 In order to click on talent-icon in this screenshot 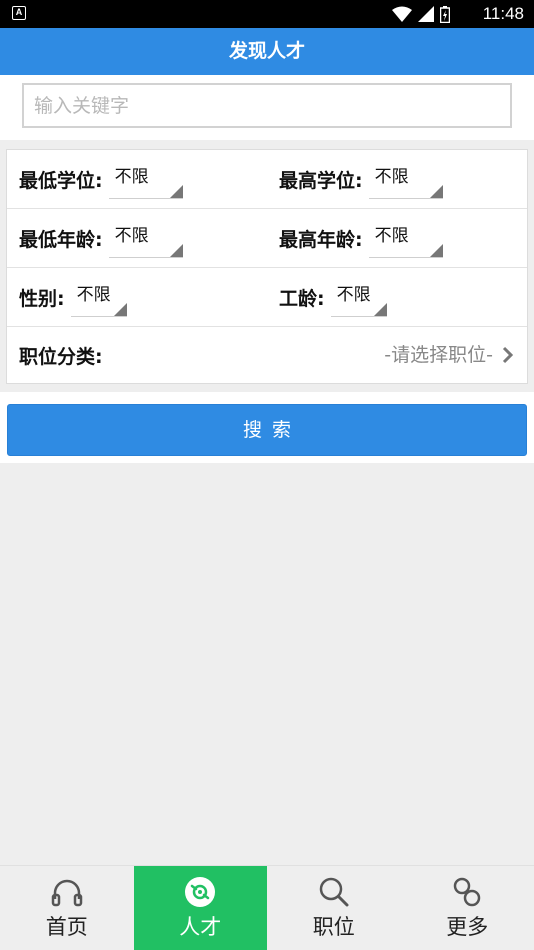, I will do `click(200, 892)`.